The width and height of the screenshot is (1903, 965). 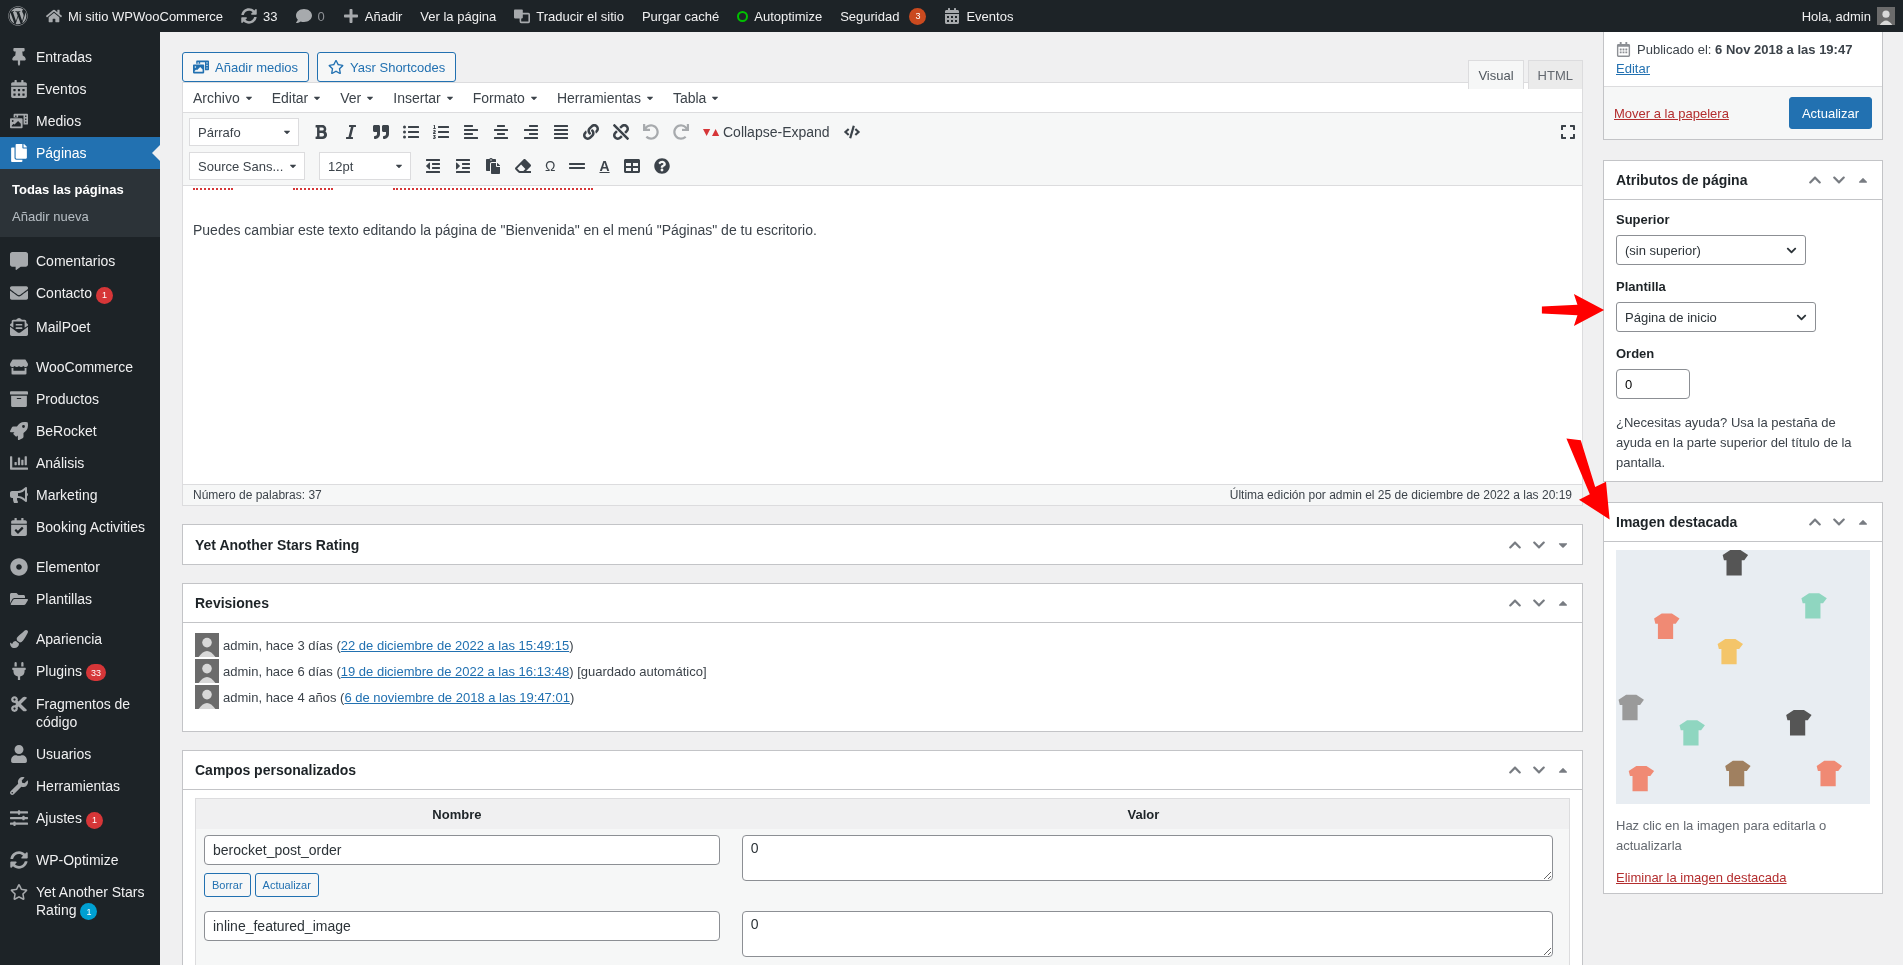 I want to click on translate-icon, so click(x=522, y=16).